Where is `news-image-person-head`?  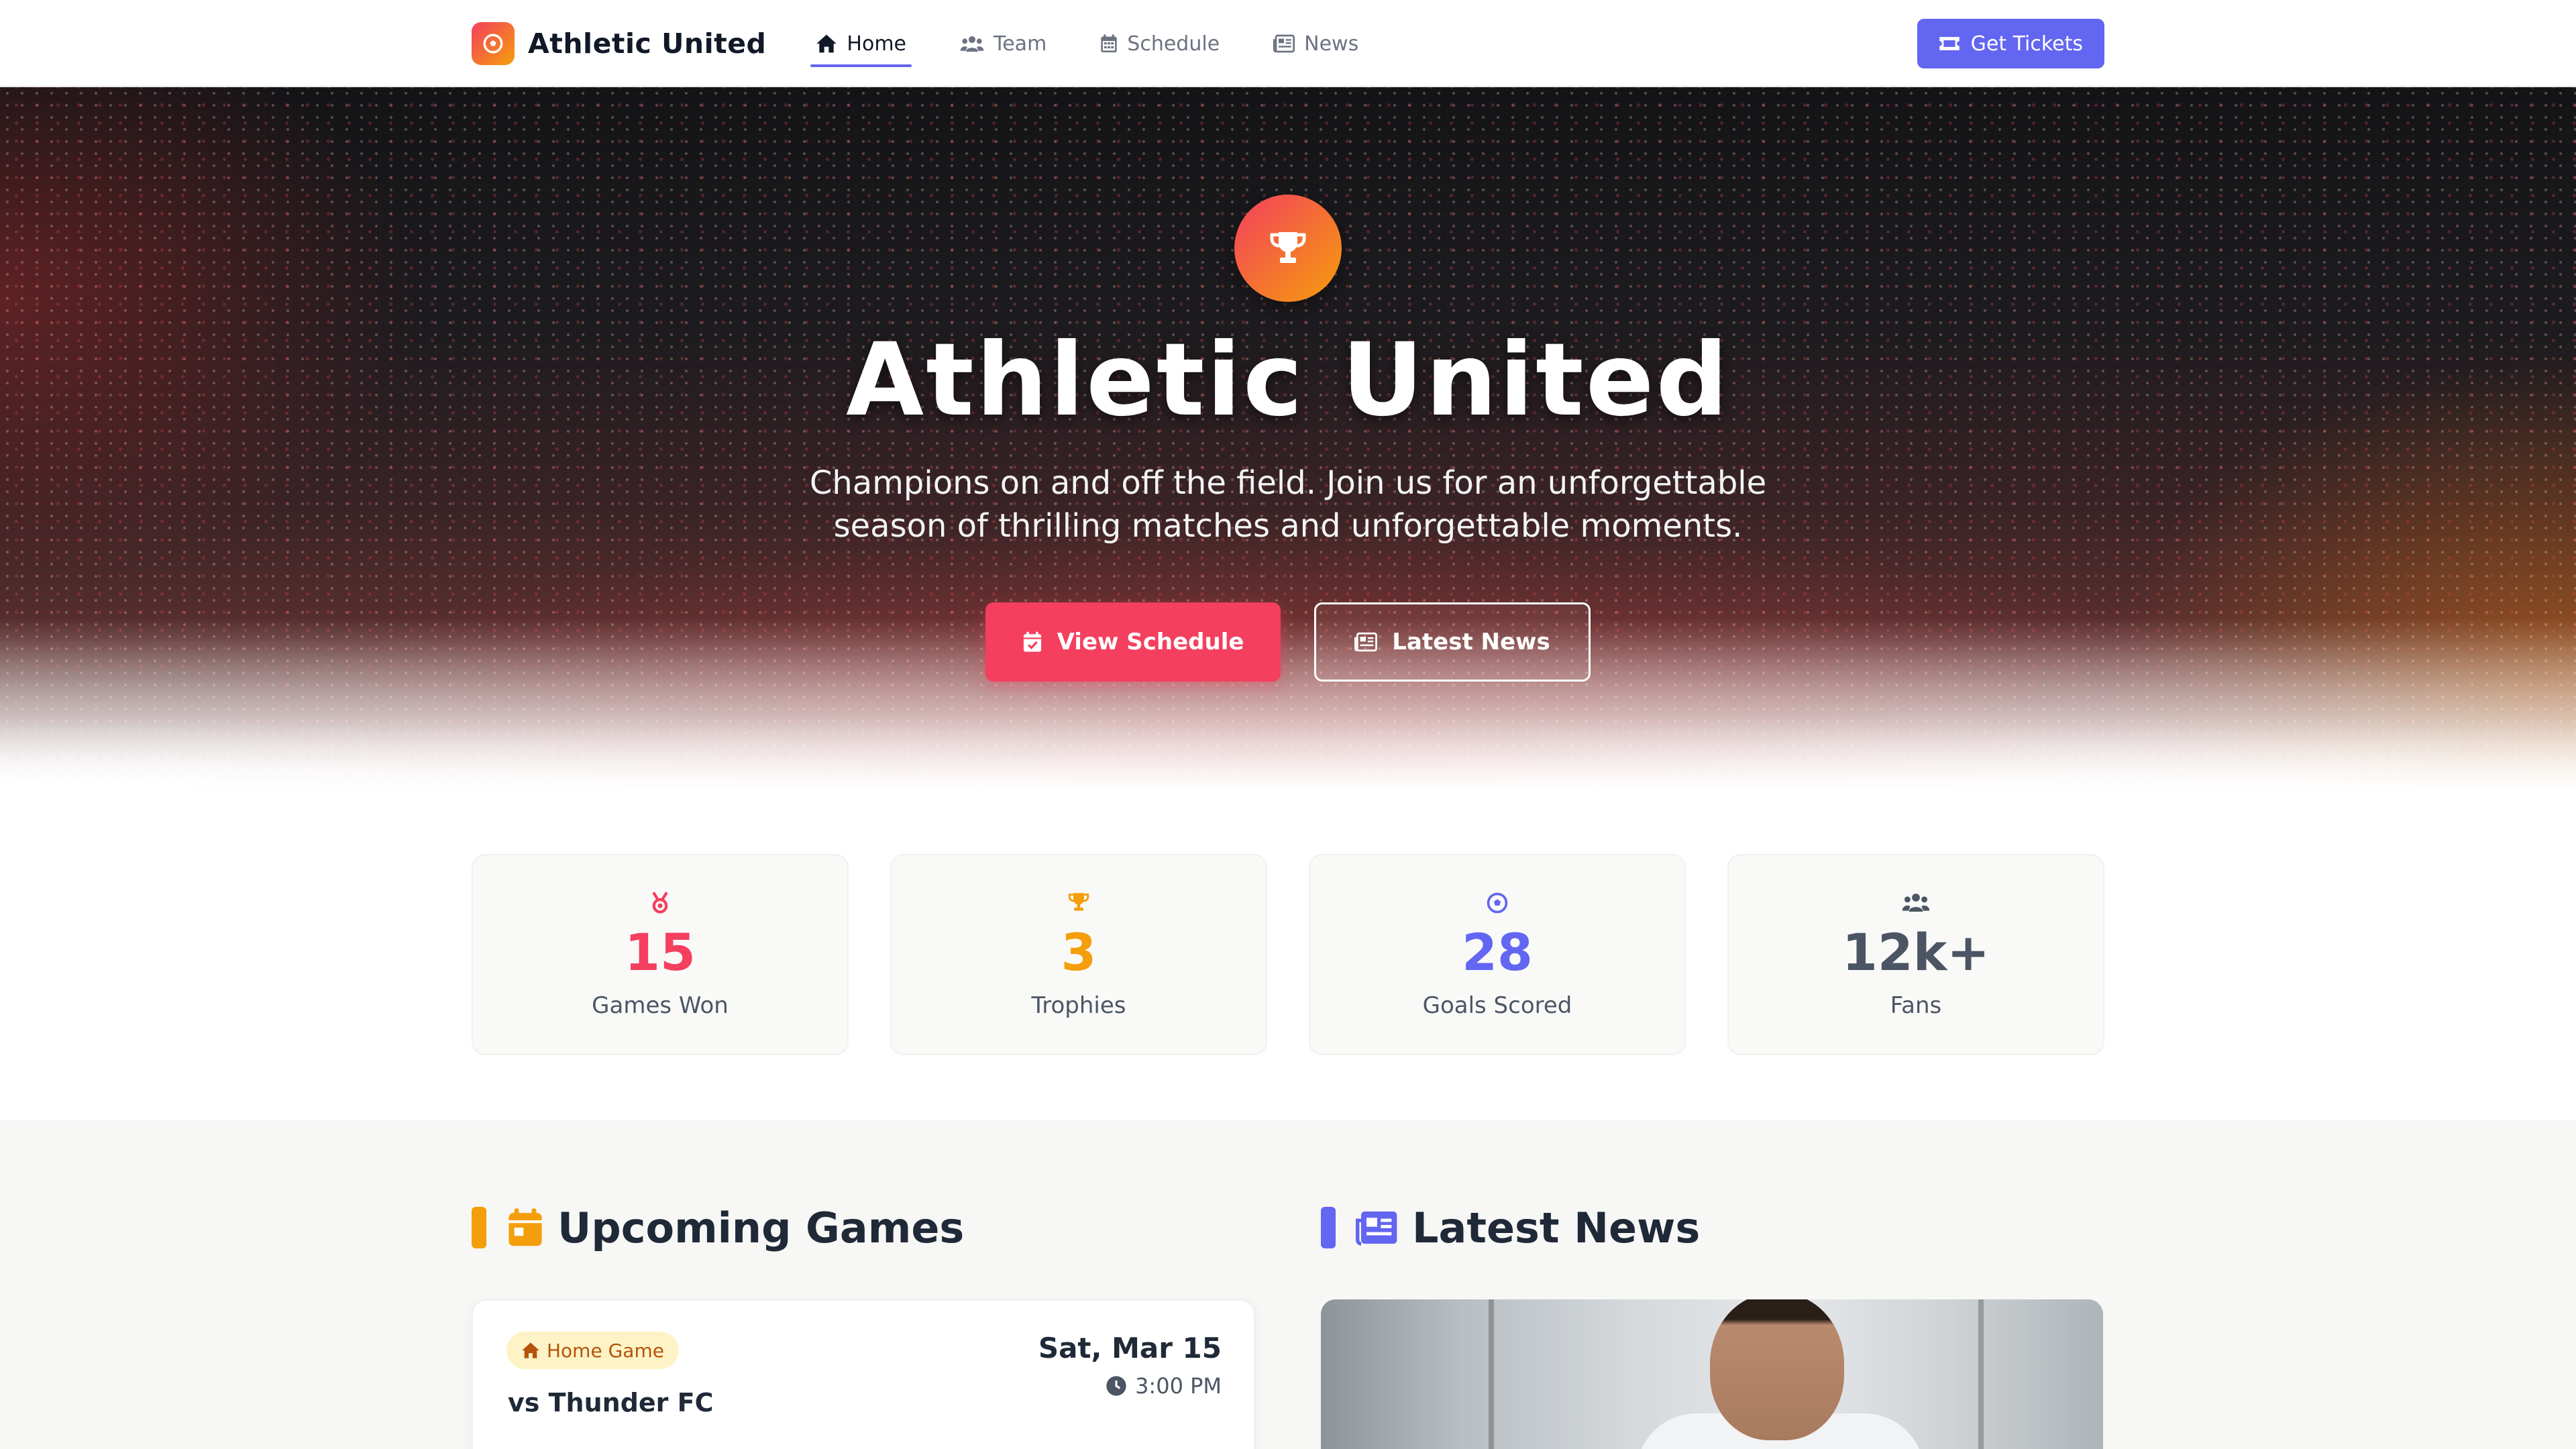 news-image-person-head is located at coordinates (1777, 1369).